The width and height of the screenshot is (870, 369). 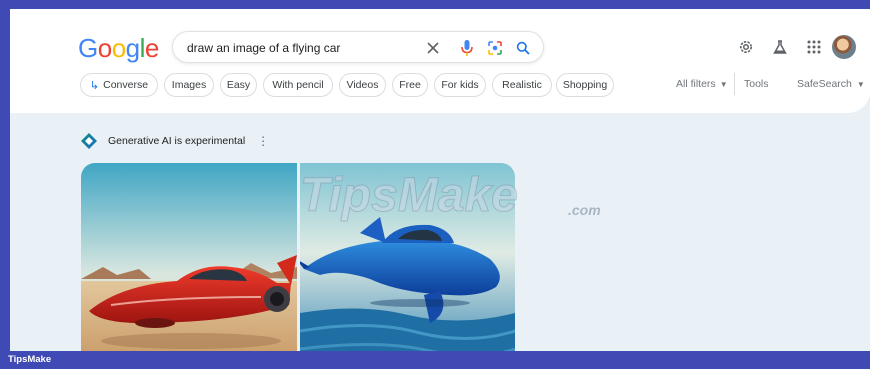 What do you see at coordinates (844, 47) in the screenshot?
I see `account-avatar` at bounding box center [844, 47].